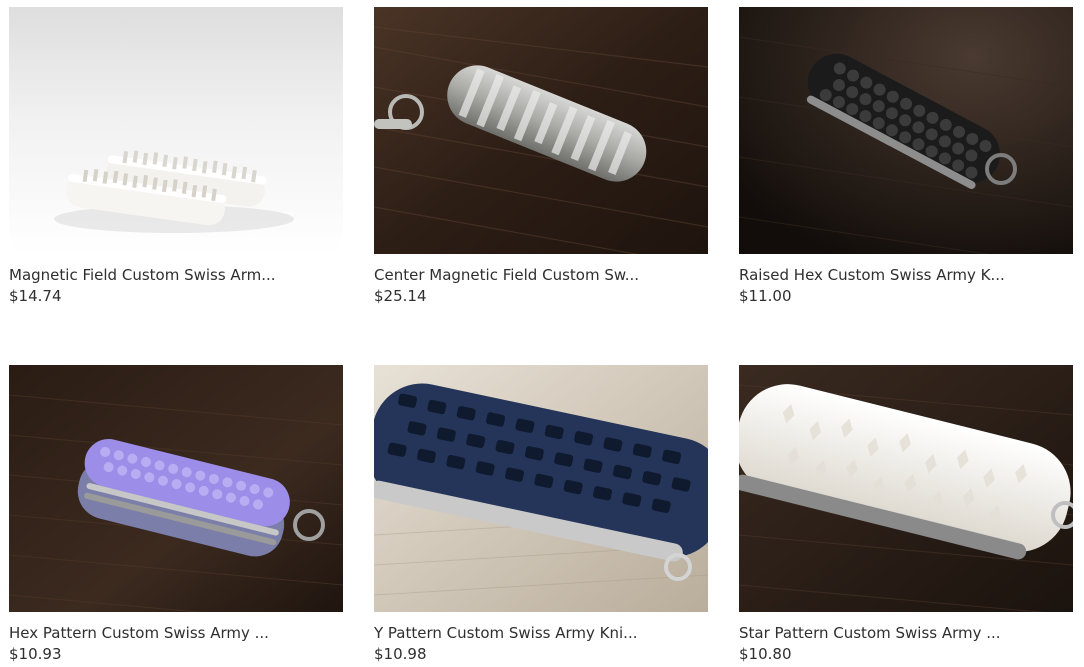  Describe the element at coordinates (765, 654) in the screenshot. I see `product-price: $10.80` at that location.